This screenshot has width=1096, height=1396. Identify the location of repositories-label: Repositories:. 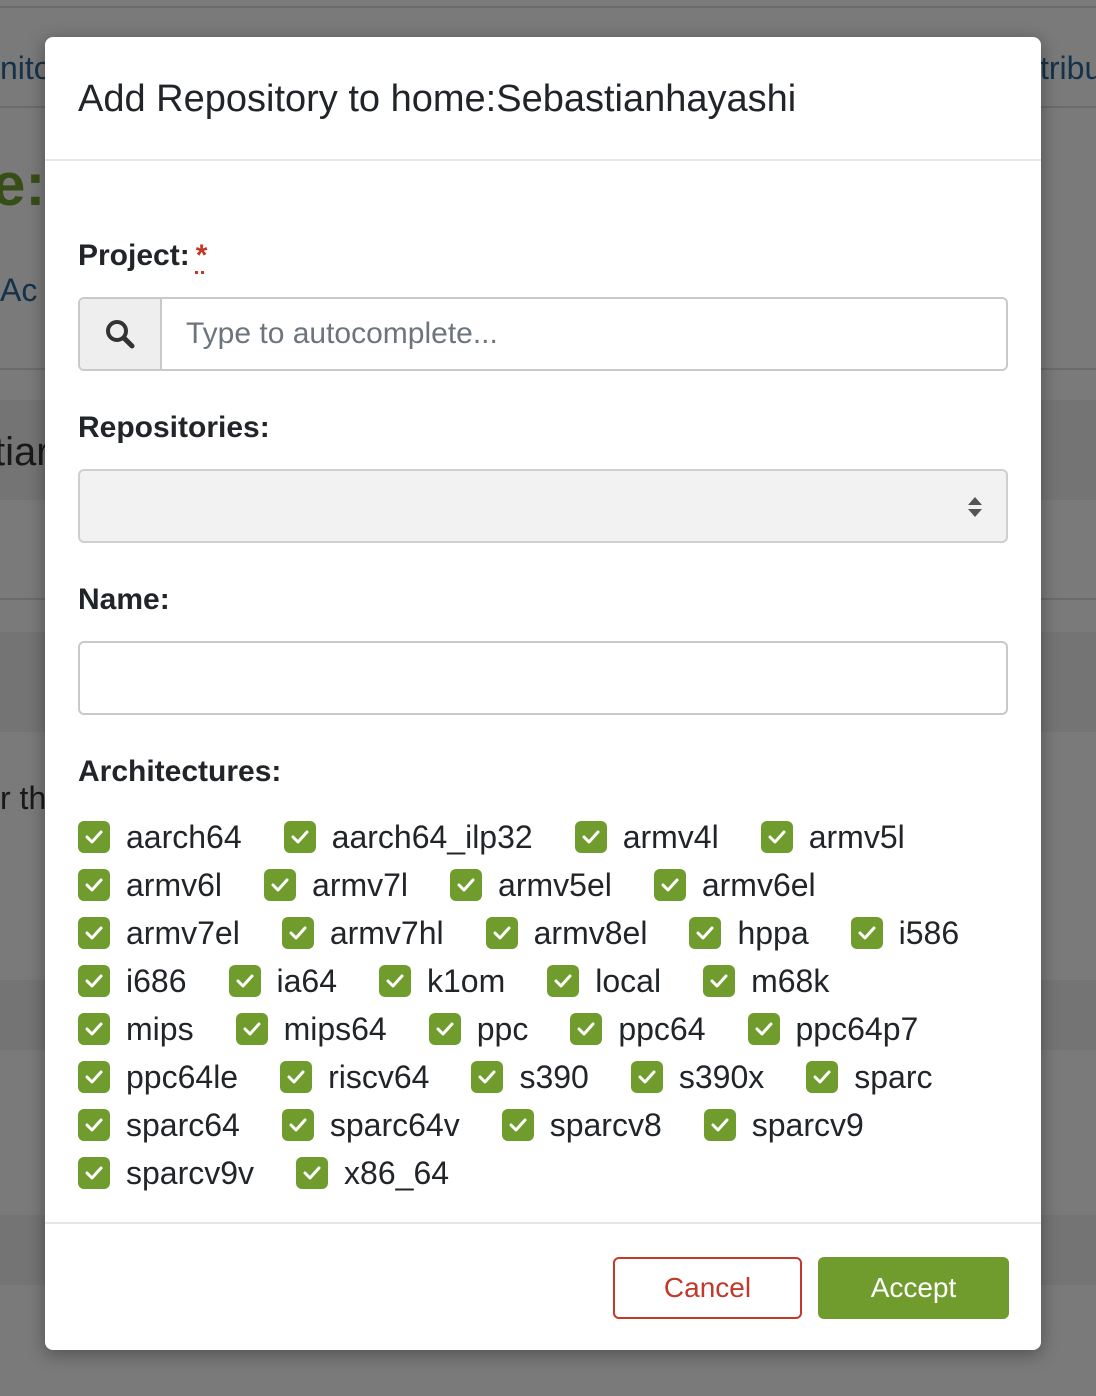
(174, 427).